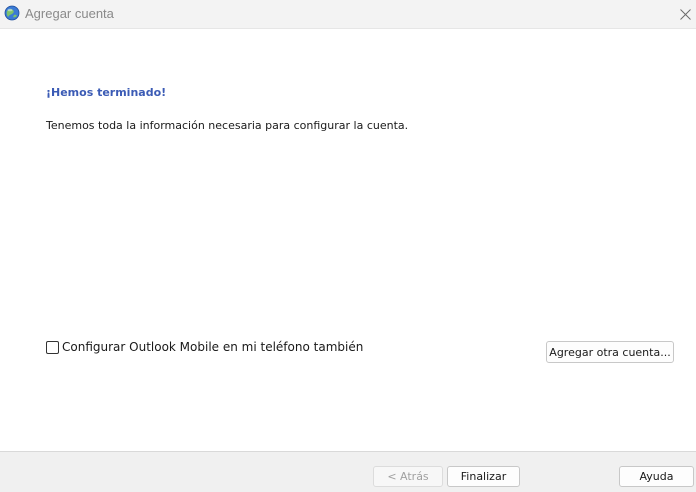 The height and width of the screenshot is (492, 696). What do you see at coordinates (483, 476) in the screenshot?
I see `finish-button: Finalizar` at bounding box center [483, 476].